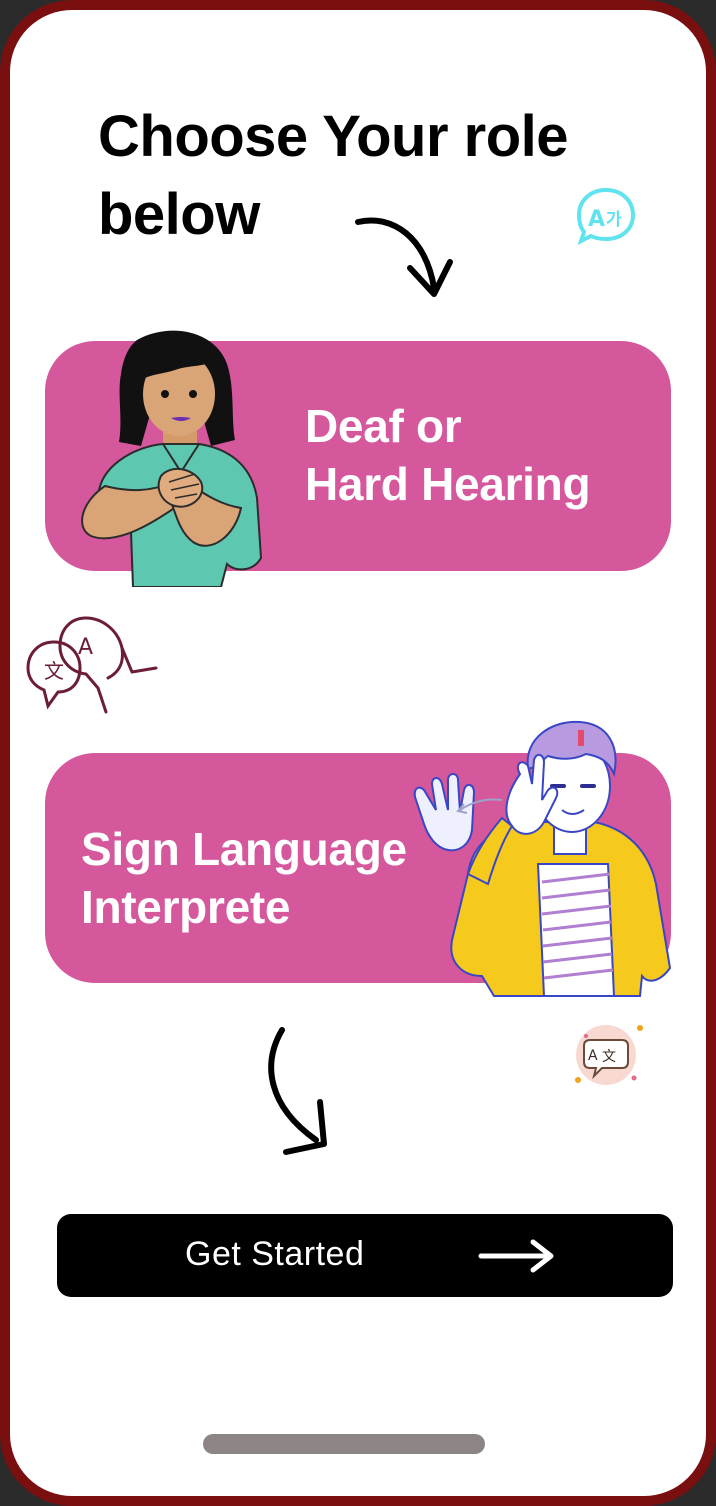 This screenshot has height=1506, width=716. I want to click on arrow-right-icon, so click(516, 1256).